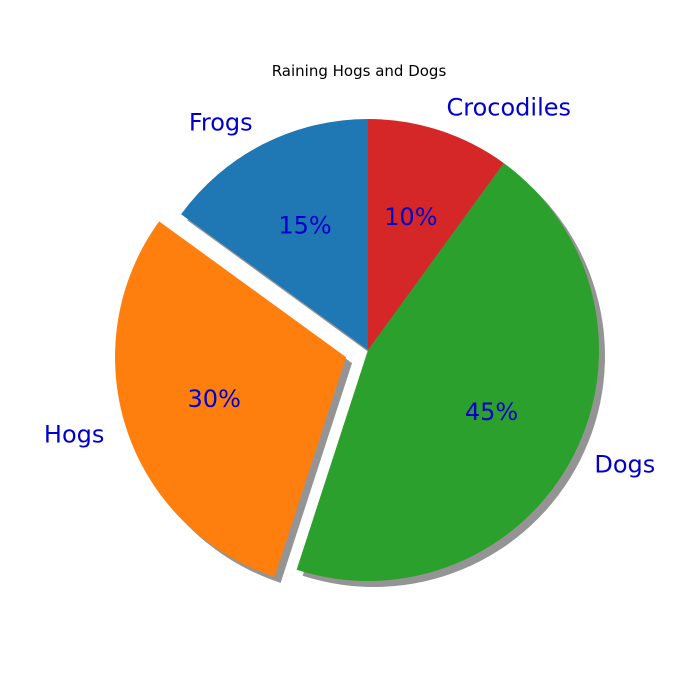  What do you see at coordinates (410, 217) in the screenshot?
I see `slice-percent-crocodiles: 10%` at bounding box center [410, 217].